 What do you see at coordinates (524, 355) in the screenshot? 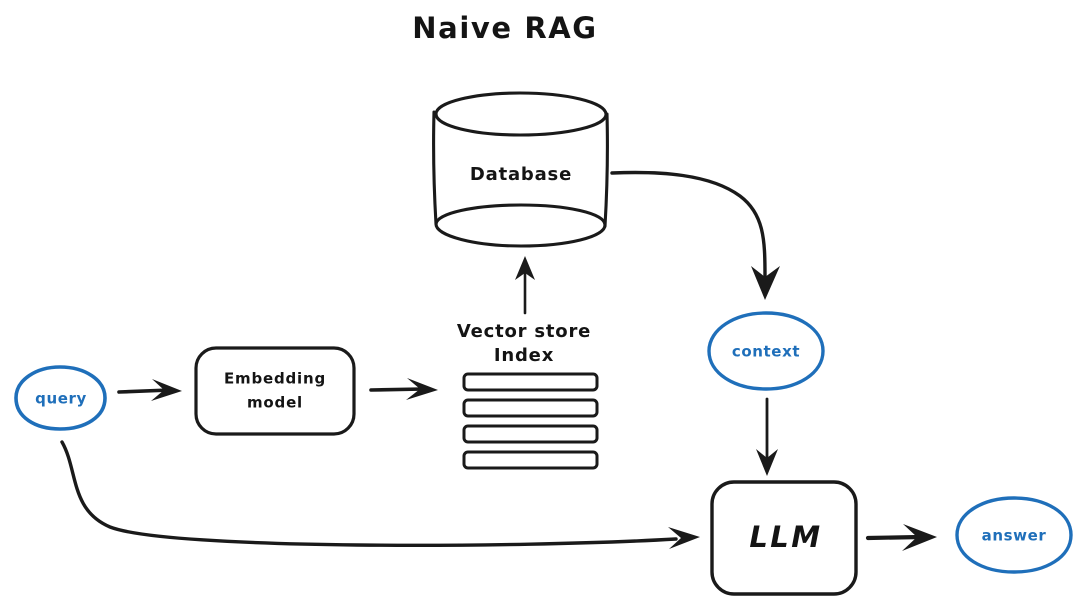
I see `vector-store-label-line2: Index` at bounding box center [524, 355].